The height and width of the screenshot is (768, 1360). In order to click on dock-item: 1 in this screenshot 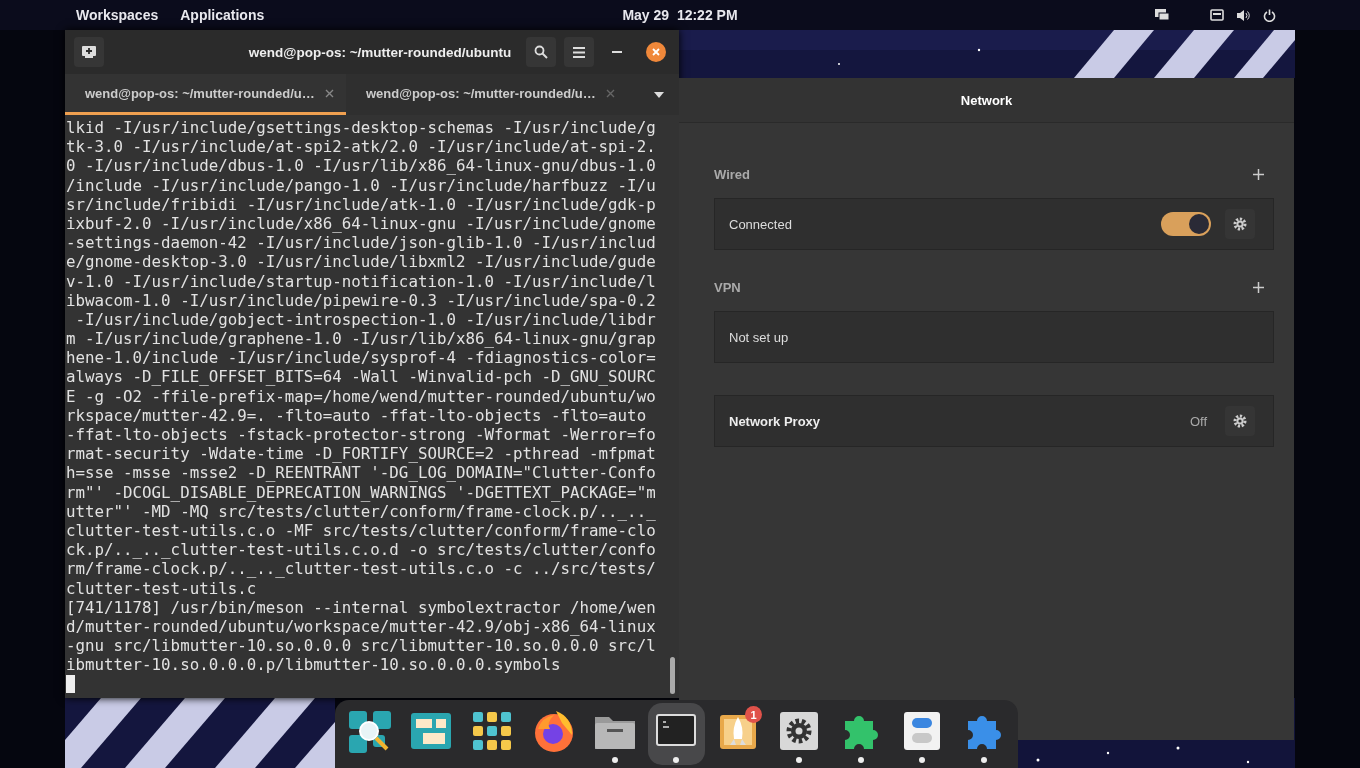, I will do `click(738, 734)`.